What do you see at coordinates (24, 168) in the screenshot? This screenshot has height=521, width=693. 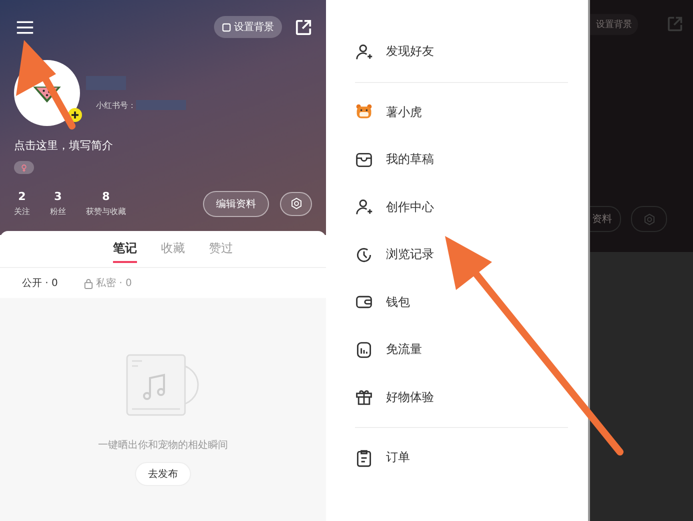 I see `female-icon` at bounding box center [24, 168].